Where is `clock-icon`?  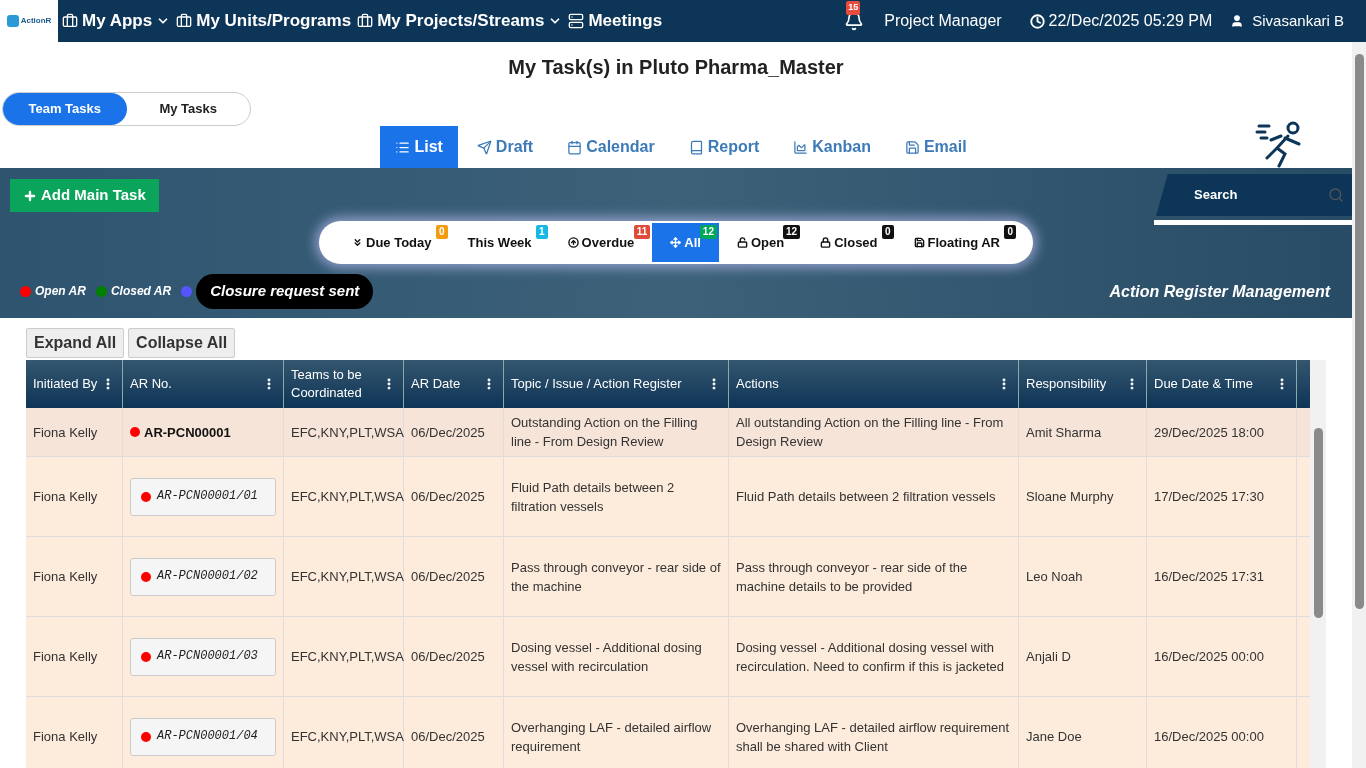 clock-icon is located at coordinates (1037, 21).